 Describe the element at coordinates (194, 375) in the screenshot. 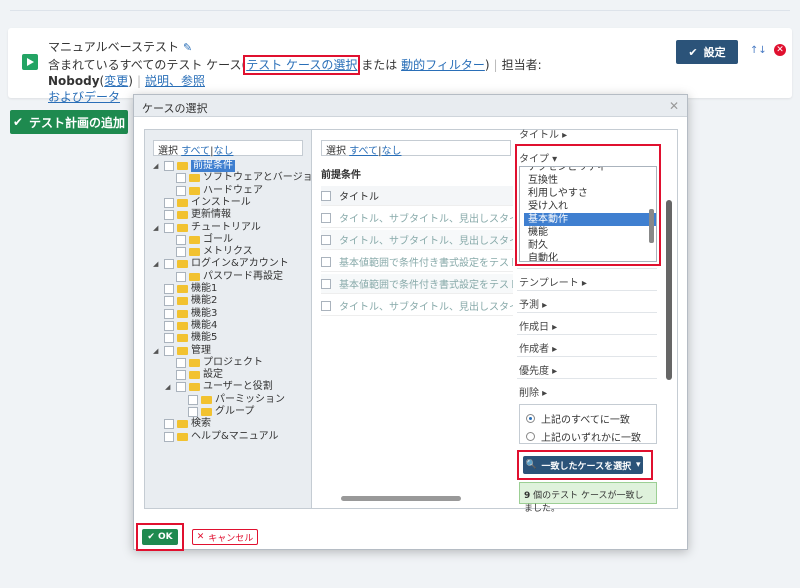

I see `tree-node: 設定` at that location.